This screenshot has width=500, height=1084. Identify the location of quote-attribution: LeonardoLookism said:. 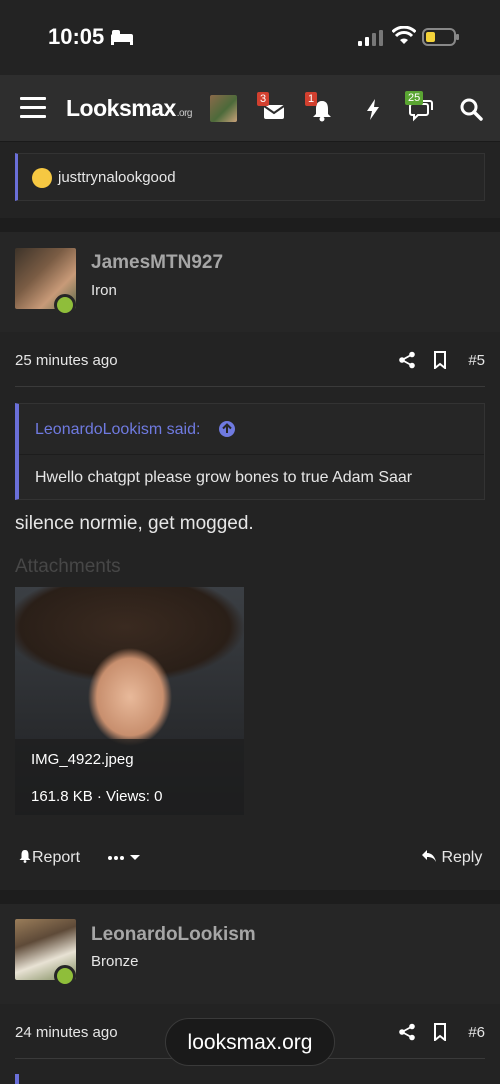
(251, 429).